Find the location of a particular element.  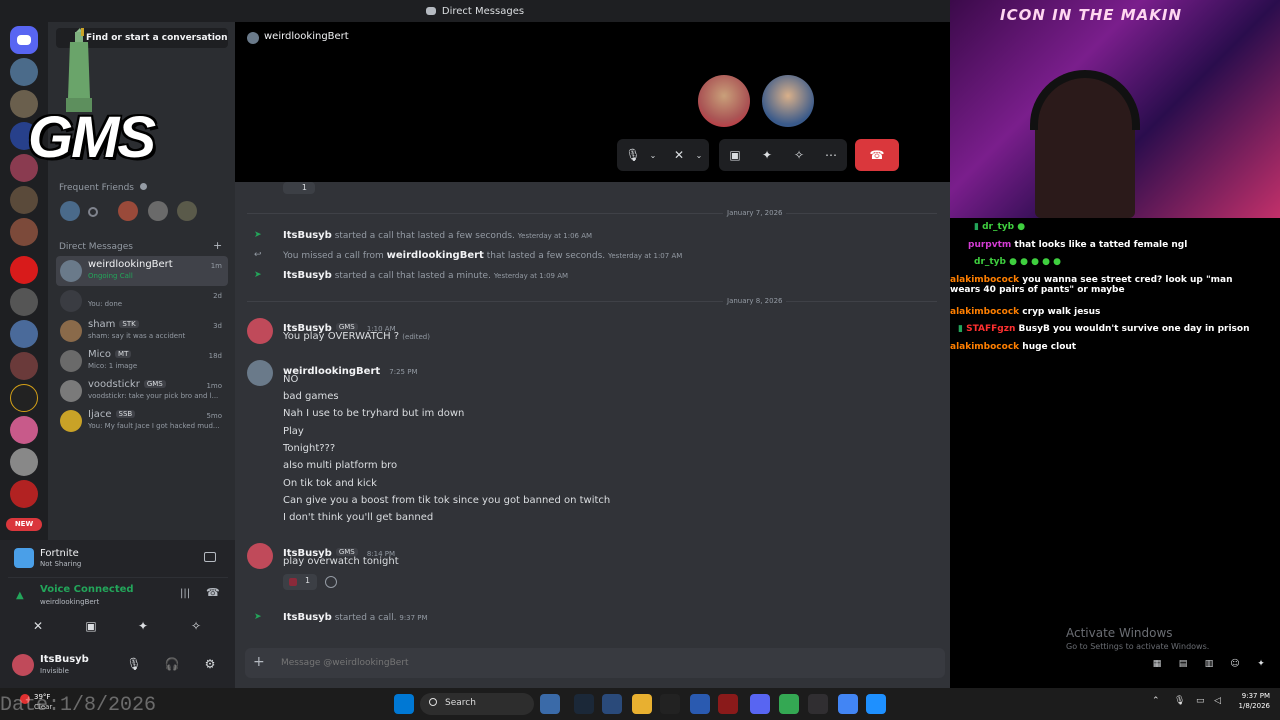

dm-item: You: done 2d is located at coordinates (142, 301).